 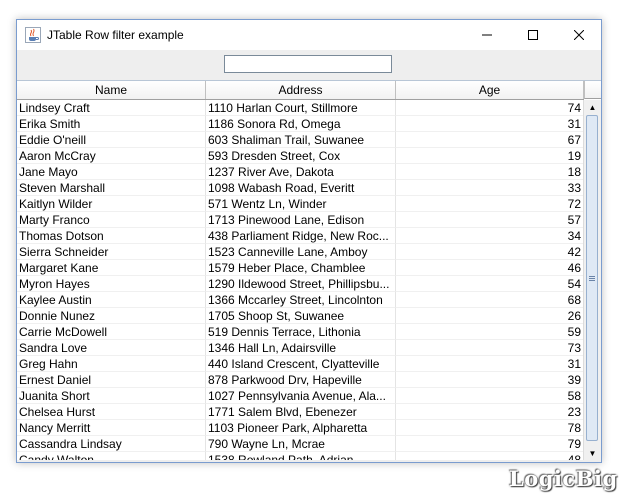 What do you see at coordinates (111, 220) in the screenshot?
I see `cell-name: Marty Franco` at bounding box center [111, 220].